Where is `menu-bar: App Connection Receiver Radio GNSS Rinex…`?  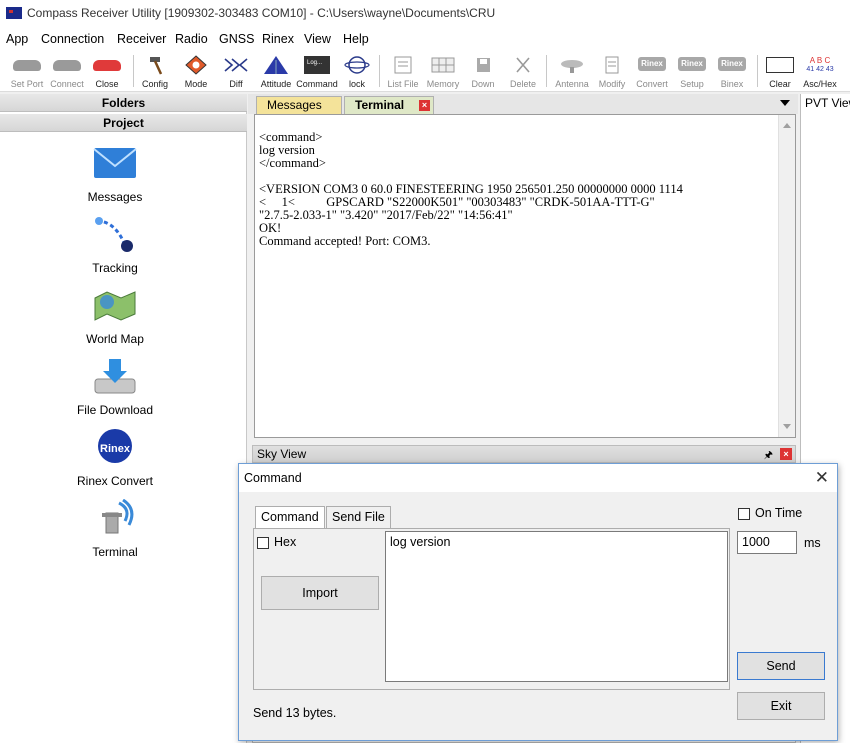 menu-bar: App Connection Receiver Radio GNSS Rinex… is located at coordinates (425, 39).